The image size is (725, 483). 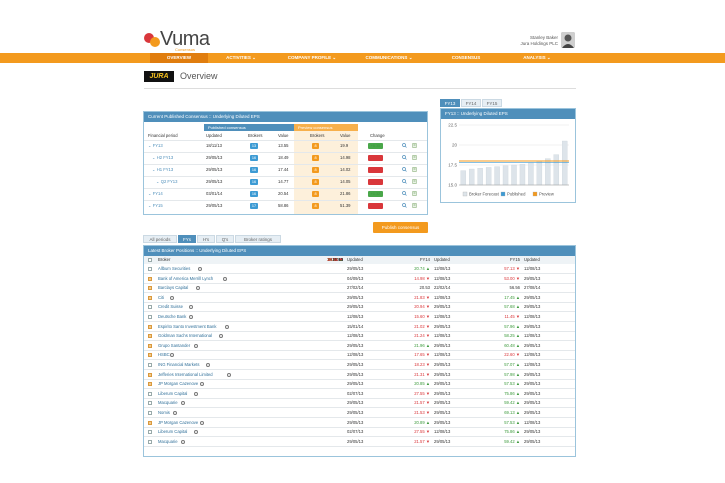 I want to click on brokers-count-badge: 17, so click(x=254, y=206).